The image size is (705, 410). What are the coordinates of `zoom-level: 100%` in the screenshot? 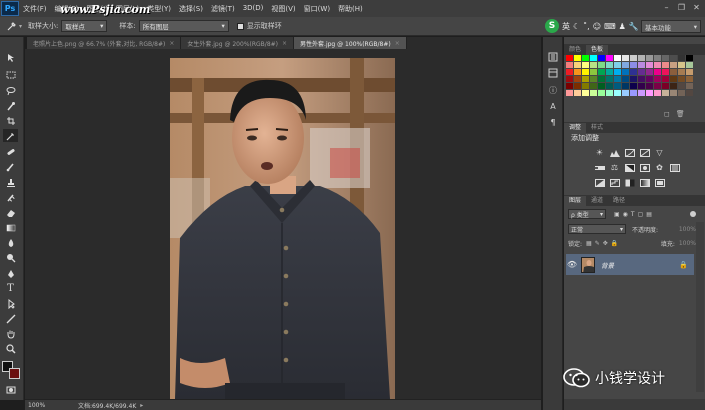 It's located at (39, 405).